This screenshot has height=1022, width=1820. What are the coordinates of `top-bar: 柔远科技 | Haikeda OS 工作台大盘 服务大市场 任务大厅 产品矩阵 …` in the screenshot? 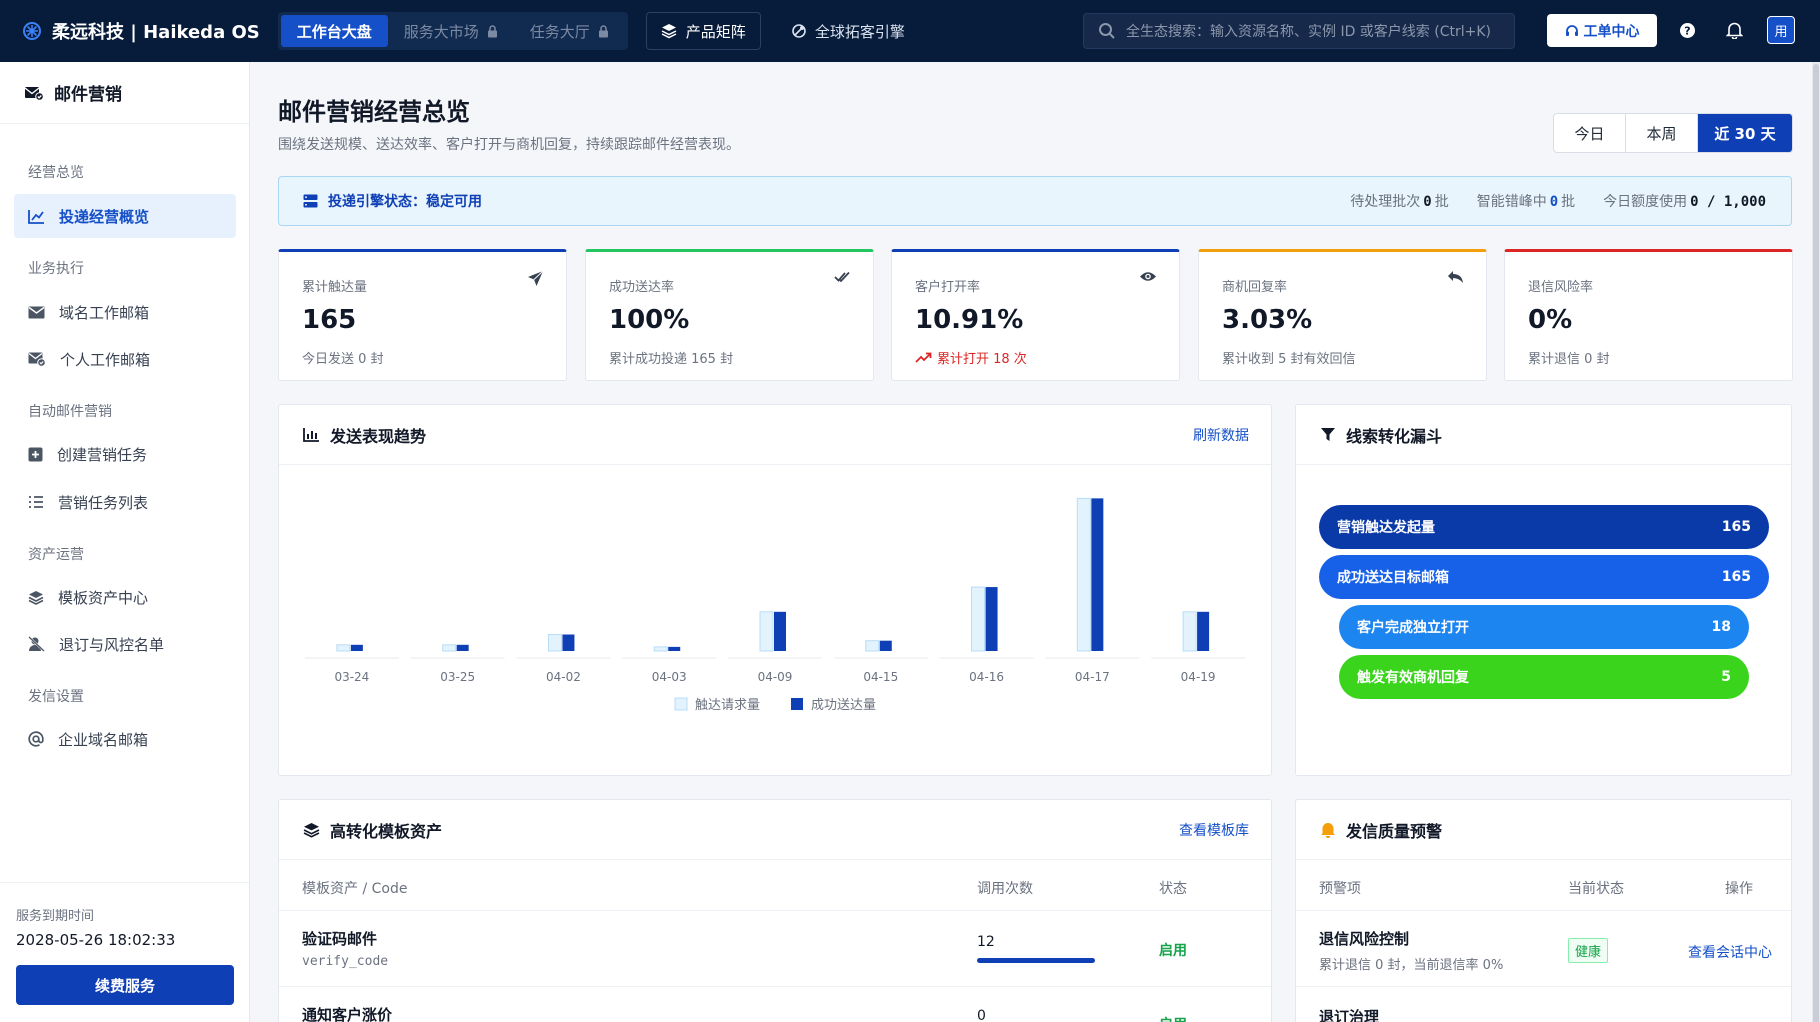 It's located at (910, 31).